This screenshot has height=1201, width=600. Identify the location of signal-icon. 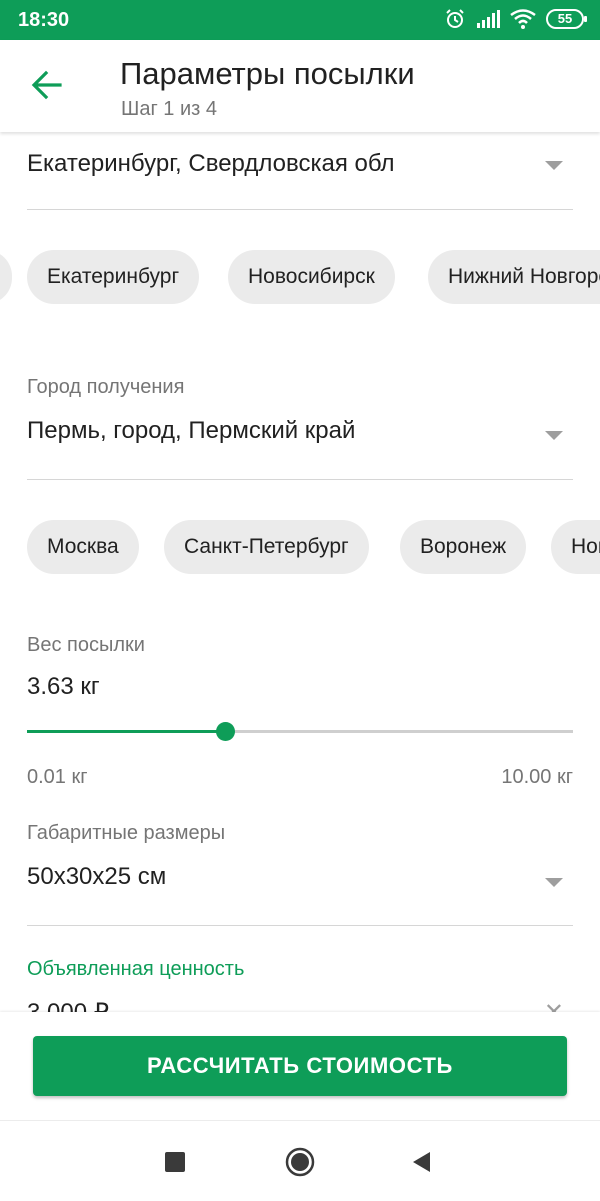
(488, 19).